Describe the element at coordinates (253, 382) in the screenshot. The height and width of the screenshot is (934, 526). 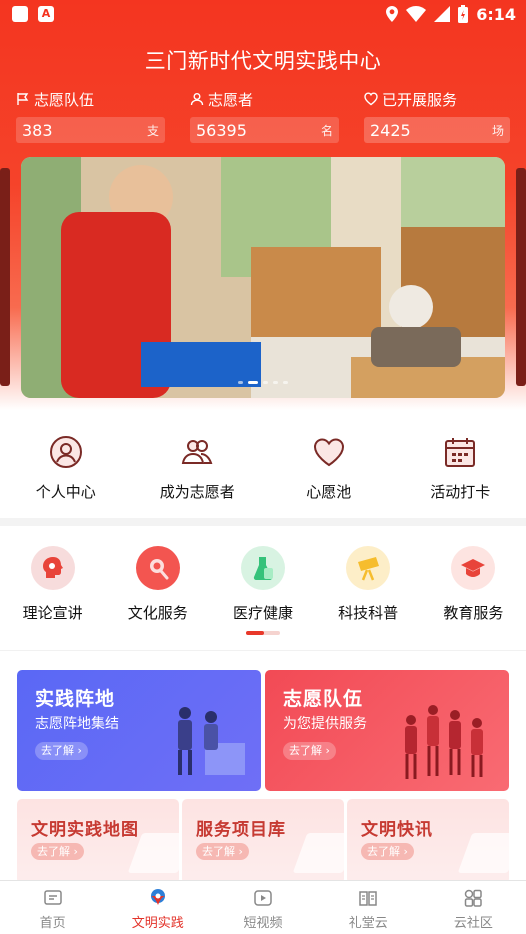
I see `banner-dot-active` at that location.